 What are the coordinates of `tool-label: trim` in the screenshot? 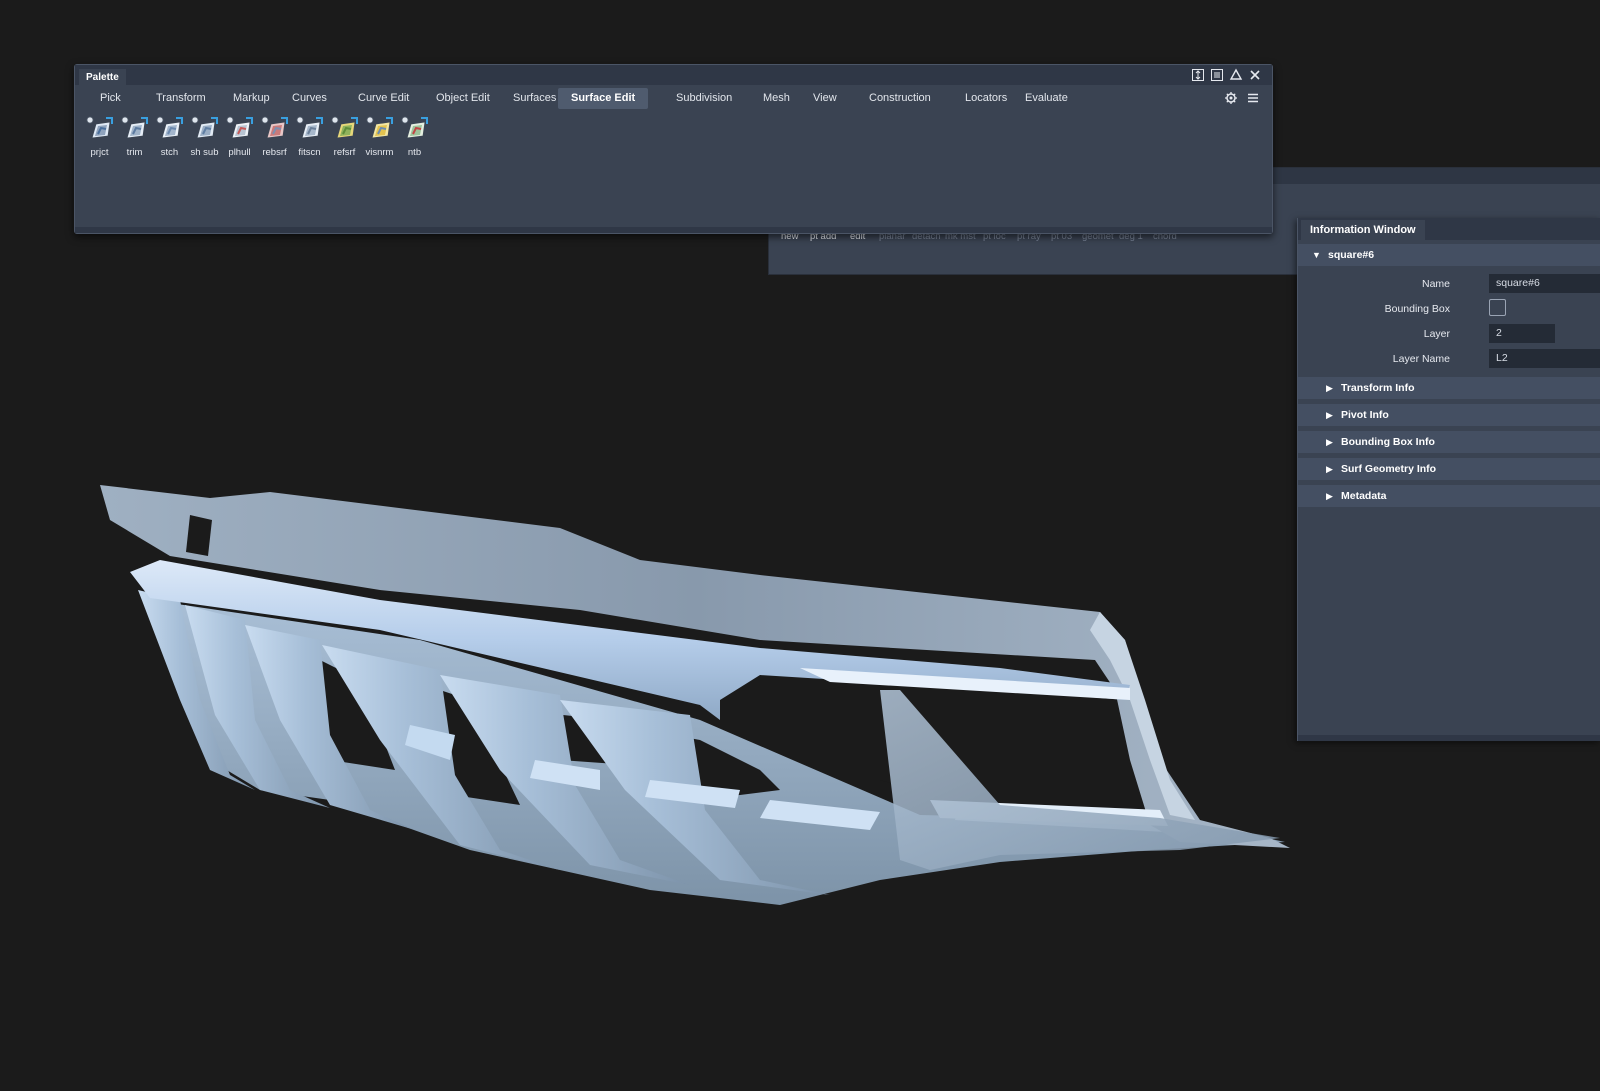 It's located at (134, 152).